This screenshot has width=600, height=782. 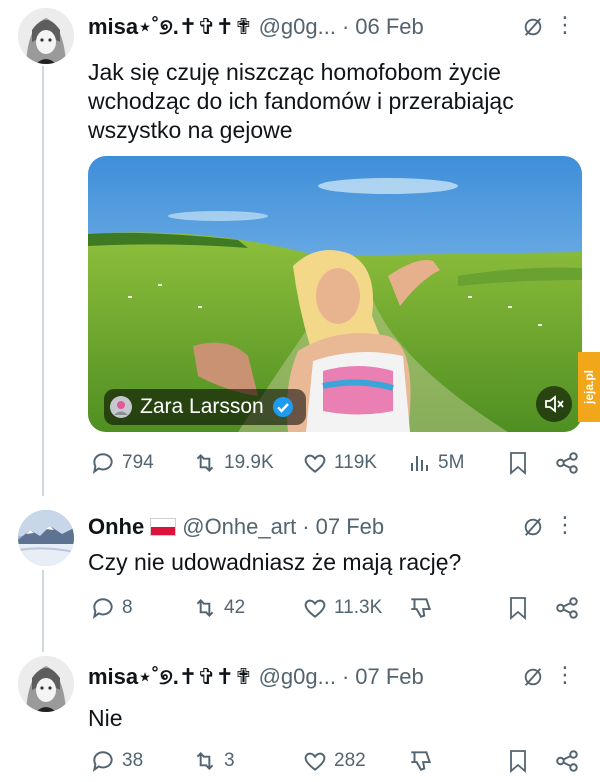 I want to click on reply-button: 794, so click(x=122, y=463).